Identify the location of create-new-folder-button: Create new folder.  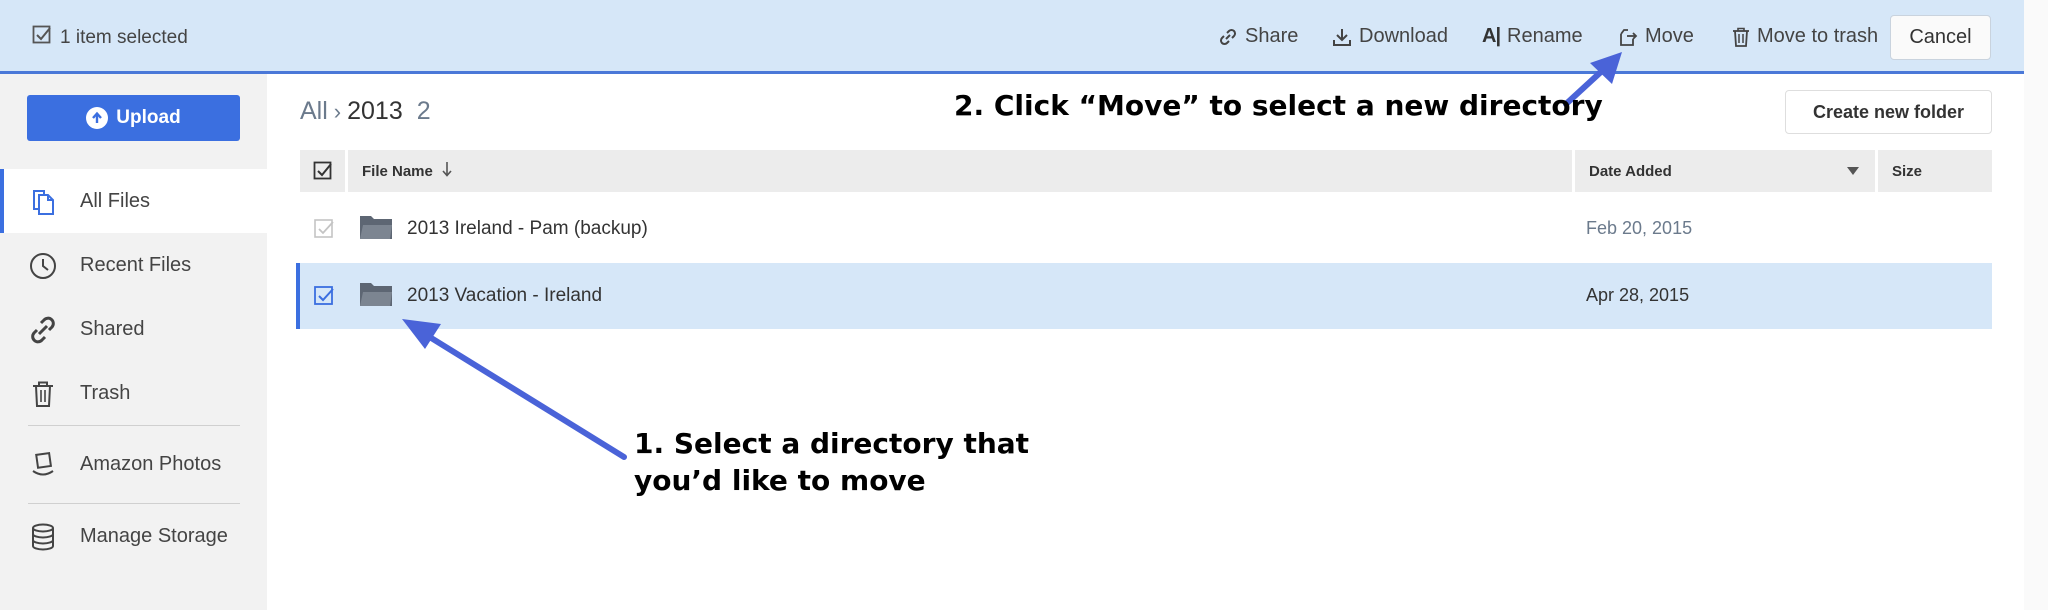
(1888, 112).